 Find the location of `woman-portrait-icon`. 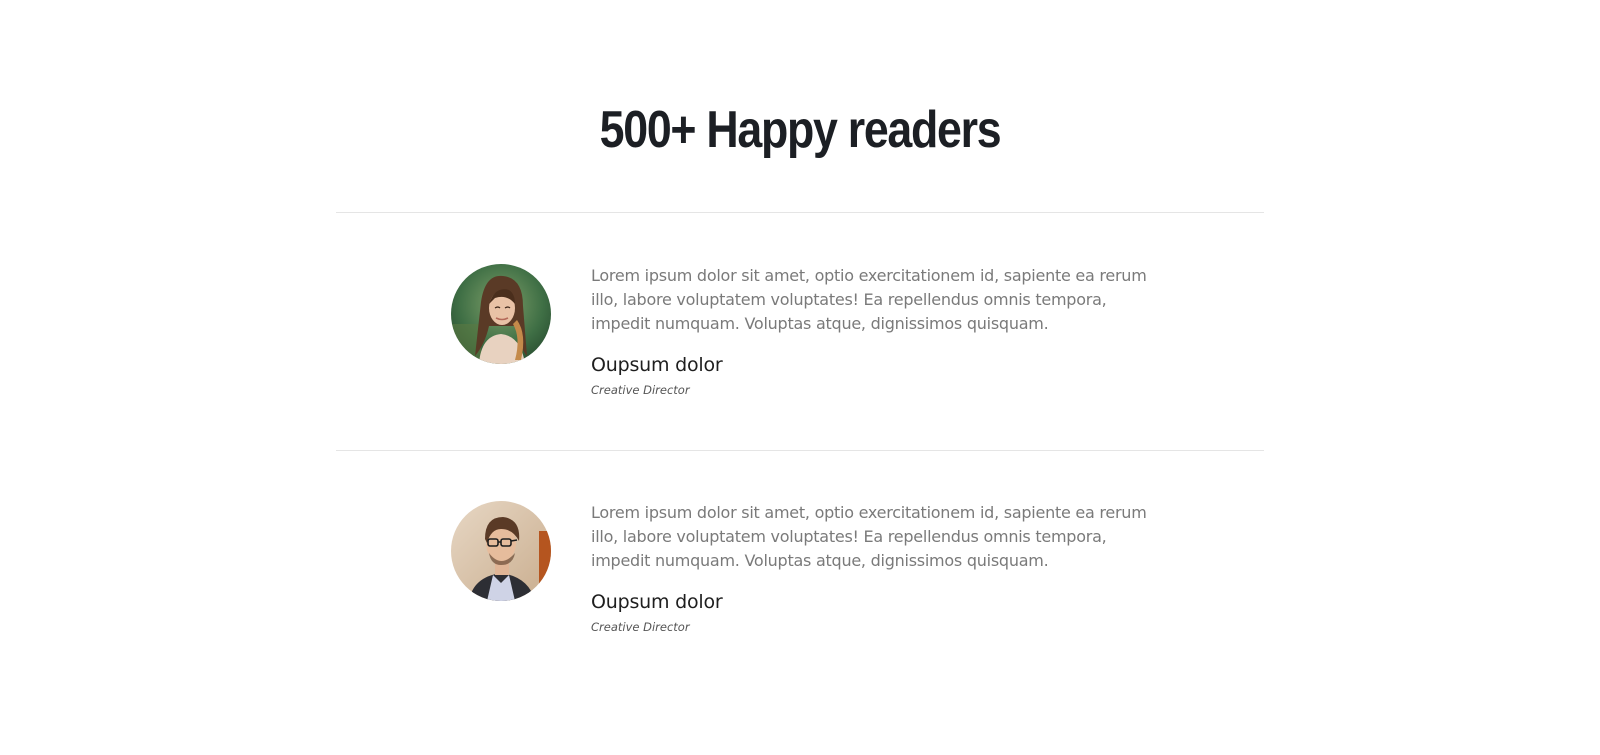

woman-portrait-icon is located at coordinates (501, 314).